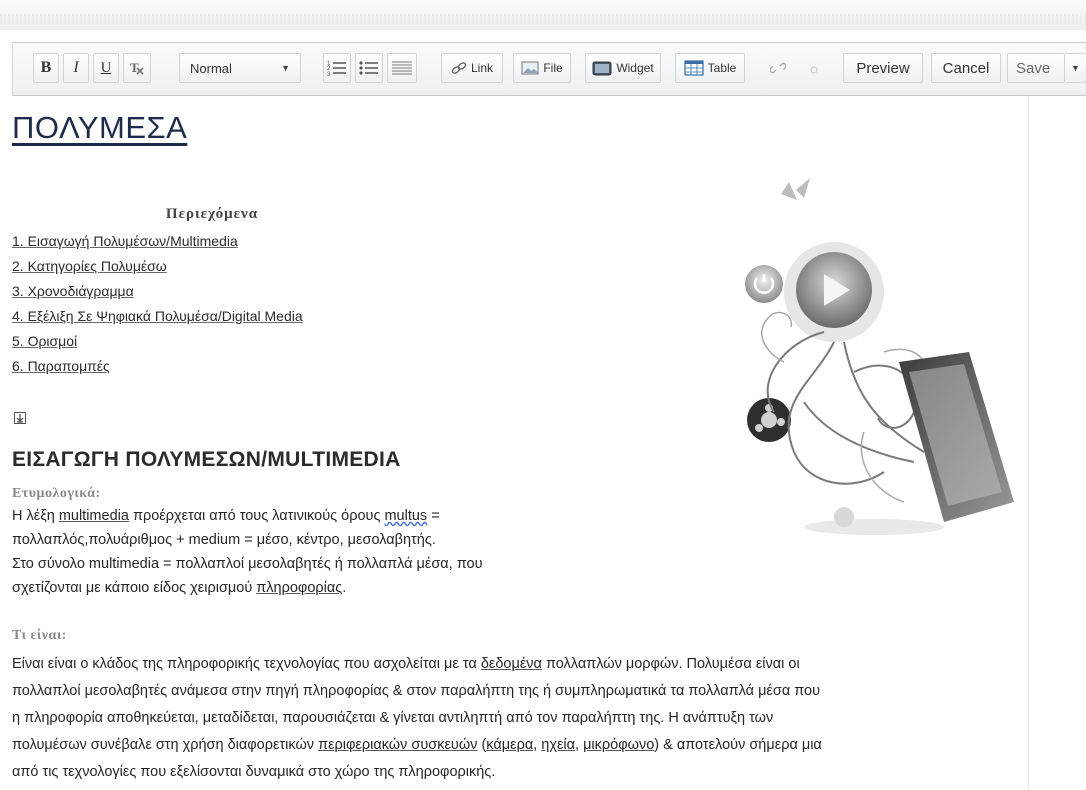 The image size is (1086, 790). I want to click on format-select: Normal ▼, so click(240, 68).